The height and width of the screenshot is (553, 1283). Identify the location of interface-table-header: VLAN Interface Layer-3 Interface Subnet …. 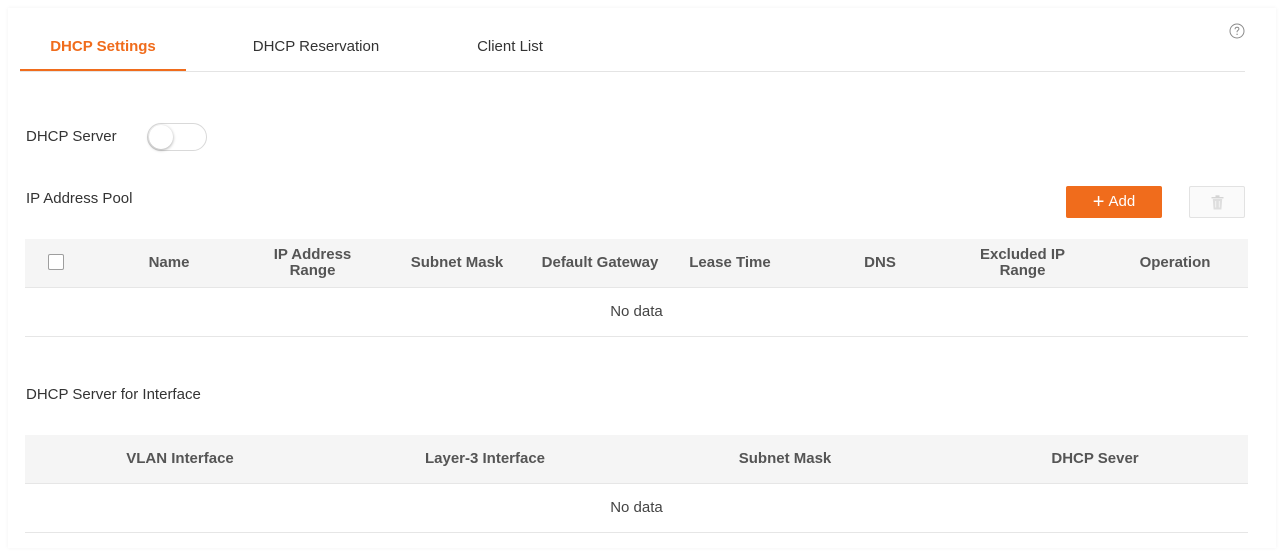
(636, 459).